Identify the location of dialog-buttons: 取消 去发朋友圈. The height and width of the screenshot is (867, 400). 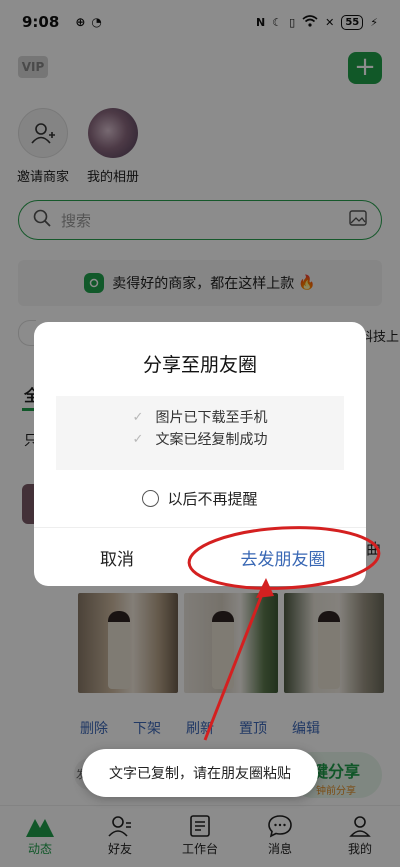
(200, 557).